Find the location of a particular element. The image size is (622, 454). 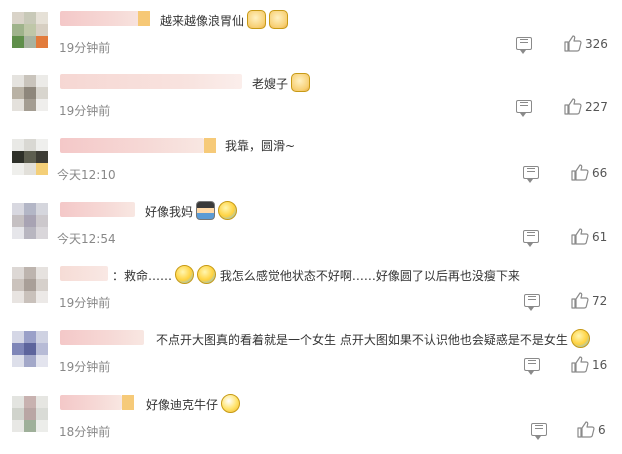

comment-item: ：救命…… 我怎么感觉他状态不好啊……好像圆了以后再也没瘦下来 19分钟前 72 is located at coordinates (311, 293).